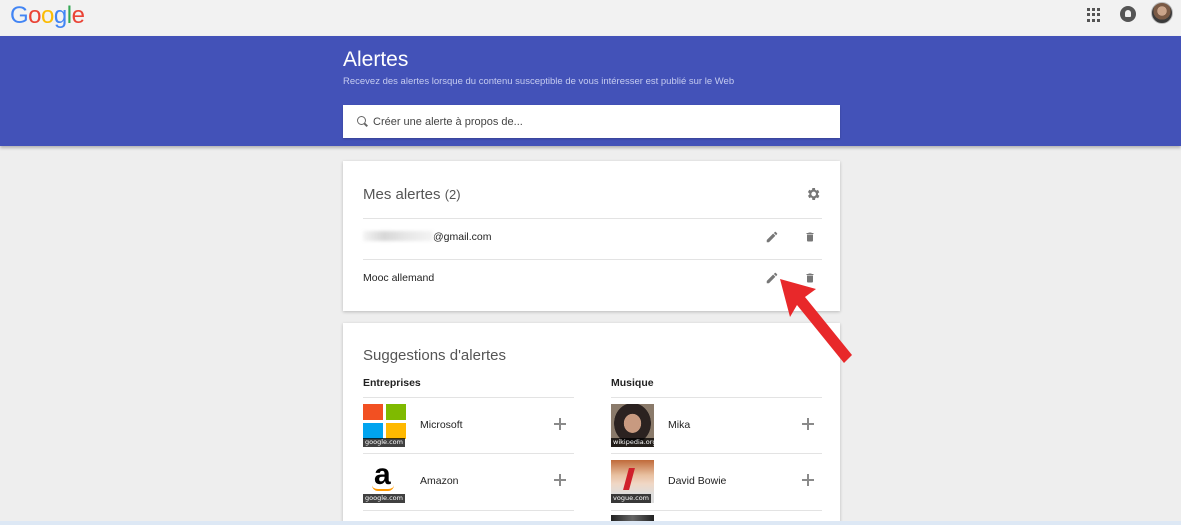 The image size is (1181, 525). I want to click on create-alert-search-box, so click(591, 121).